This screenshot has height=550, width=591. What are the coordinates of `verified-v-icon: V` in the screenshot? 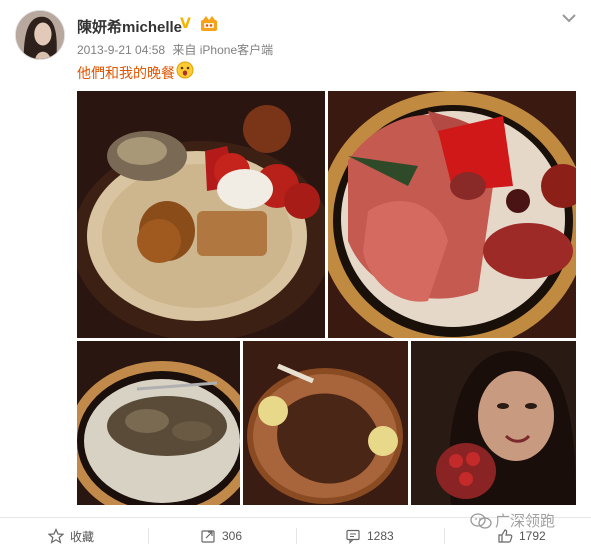 It's located at (187, 24).